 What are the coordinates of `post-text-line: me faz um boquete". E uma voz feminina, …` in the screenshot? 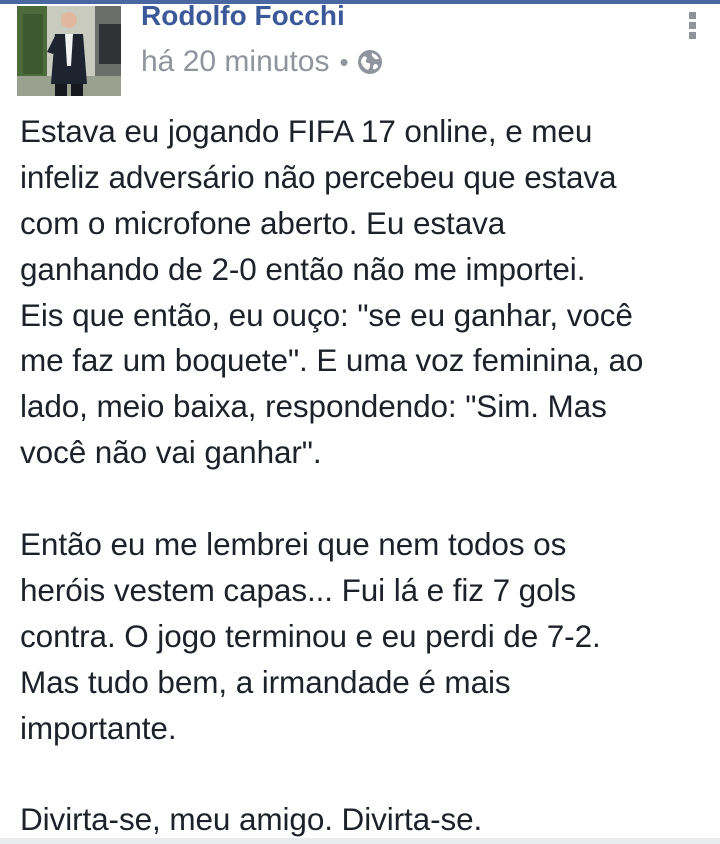 It's located at (332, 360).